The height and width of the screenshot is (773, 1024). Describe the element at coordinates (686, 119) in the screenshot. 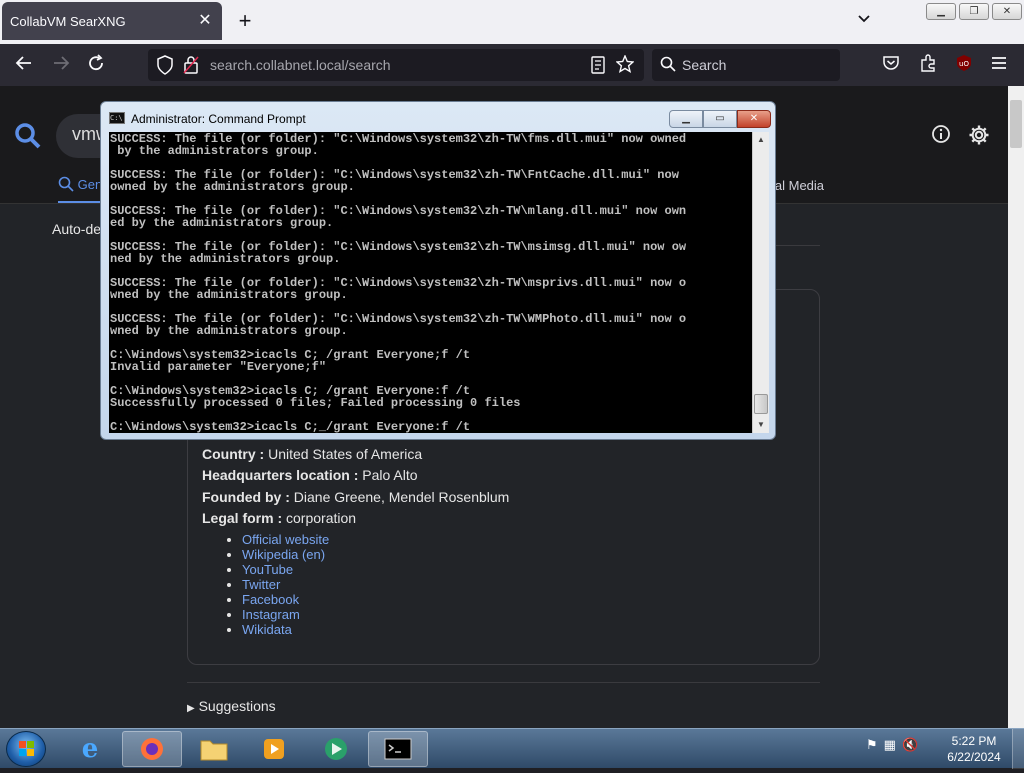

I see `cmd-minimize-button: ▁` at that location.